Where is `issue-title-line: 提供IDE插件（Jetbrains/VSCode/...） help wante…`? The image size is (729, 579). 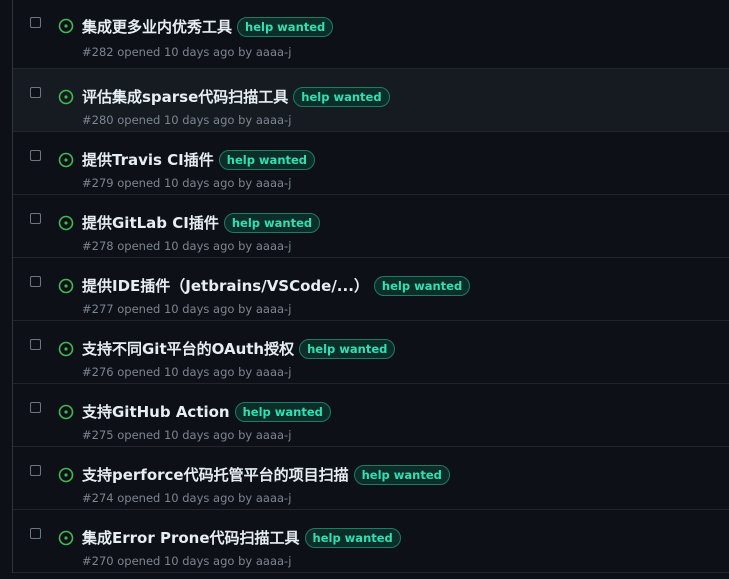 issue-title-line: 提供IDE插件（Jetbrains/VSCode/...） help wante… is located at coordinates (276, 285).